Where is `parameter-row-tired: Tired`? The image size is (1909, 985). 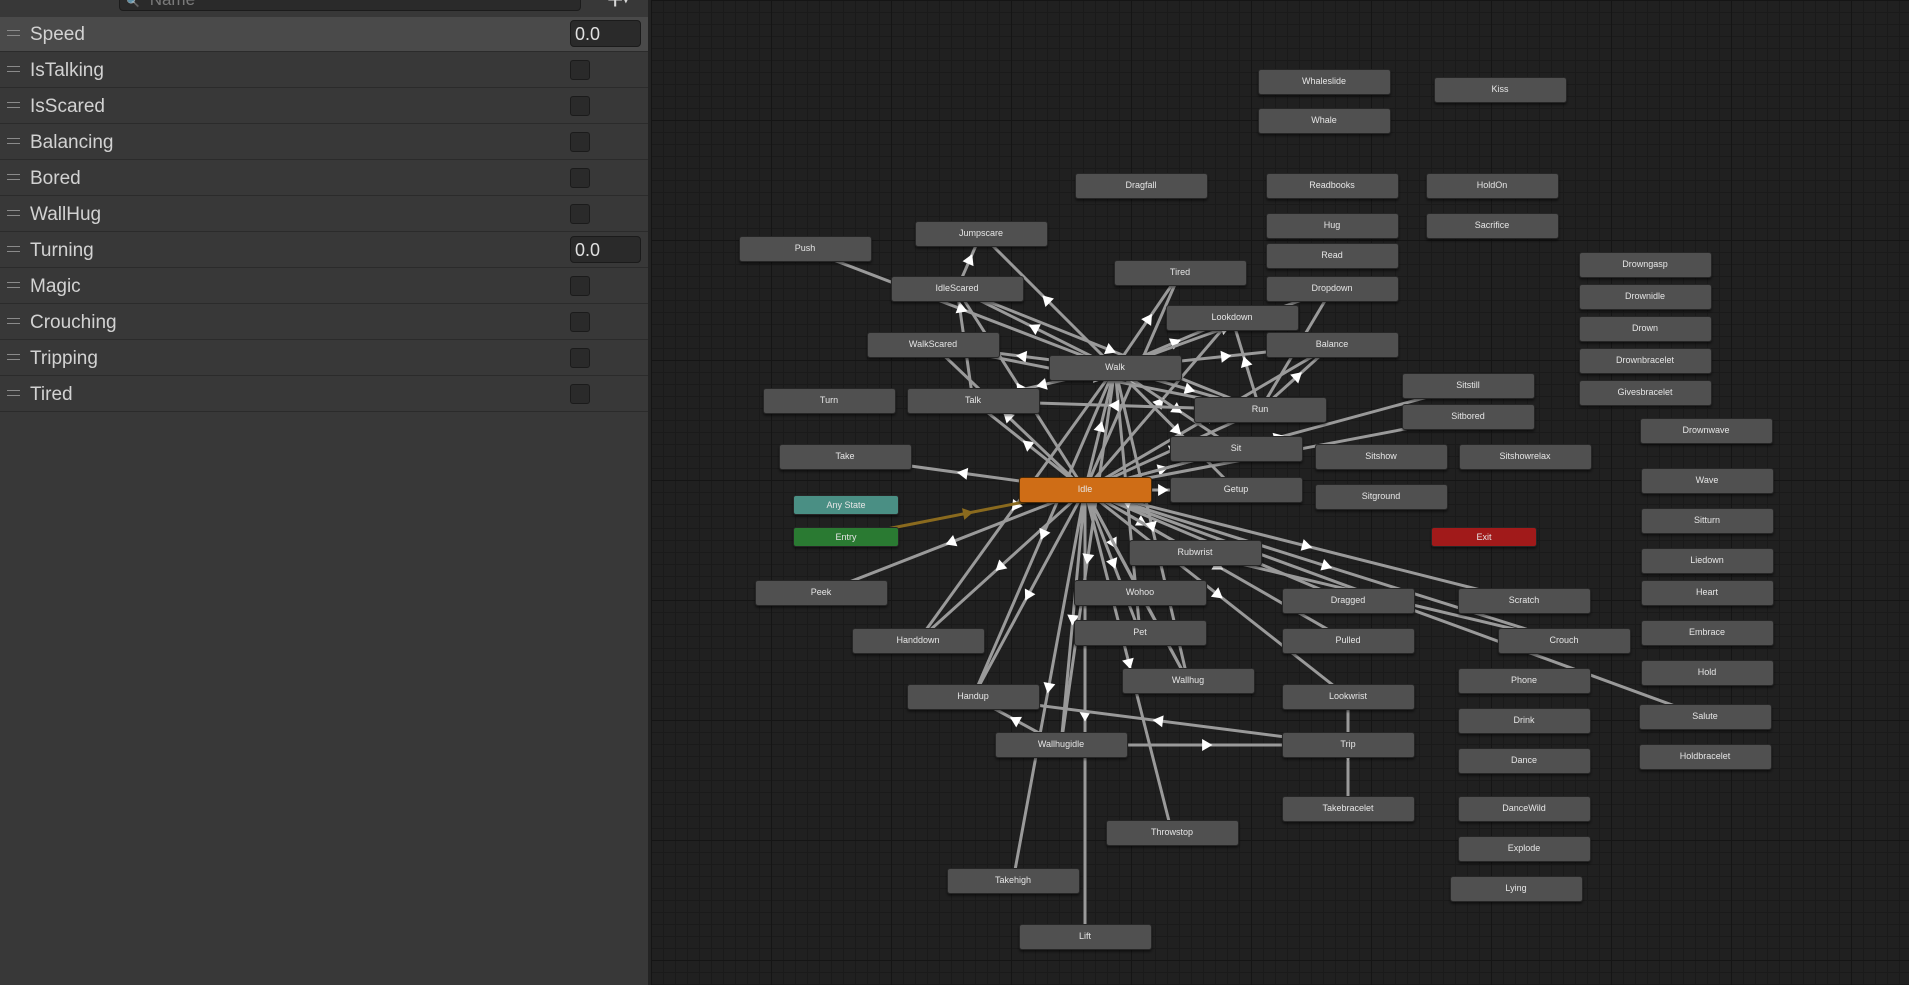 parameter-row-tired: Tired is located at coordinates (324, 394).